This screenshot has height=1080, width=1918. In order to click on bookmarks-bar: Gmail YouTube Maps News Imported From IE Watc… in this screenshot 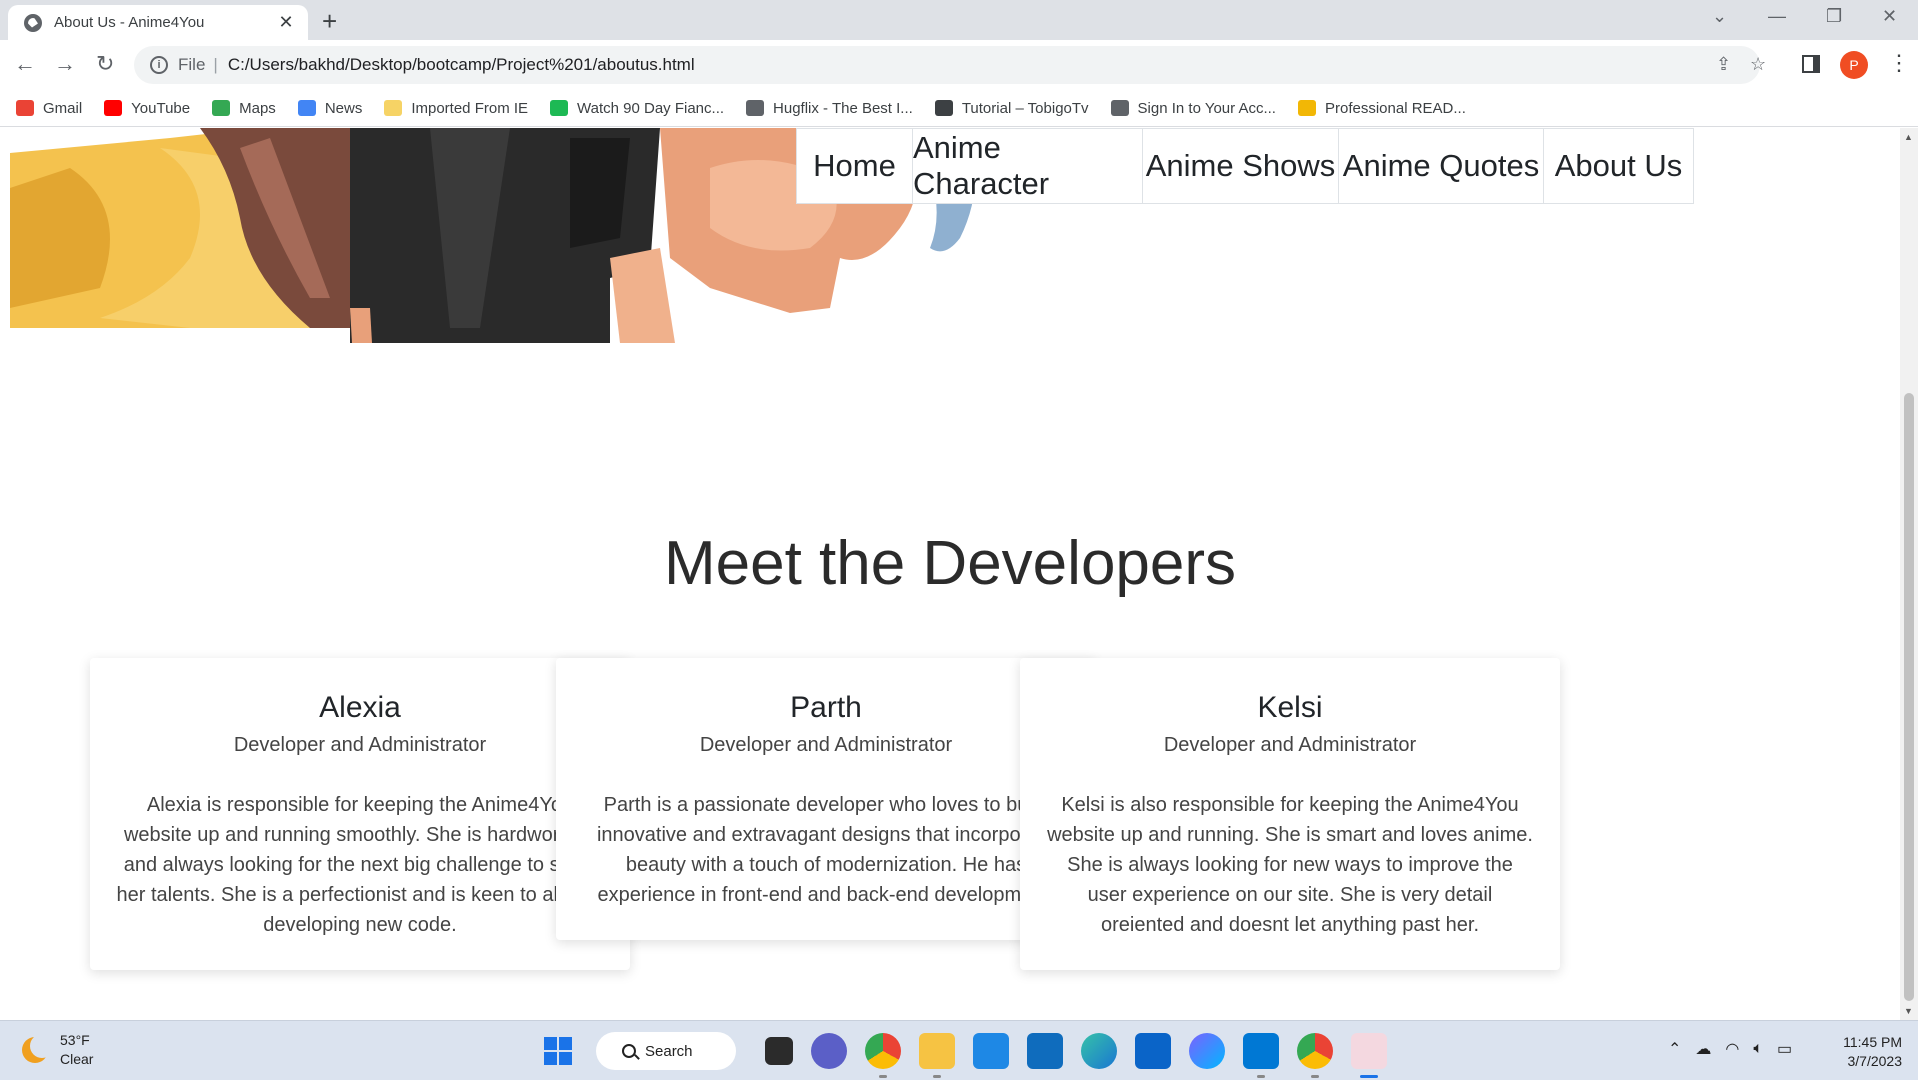, I will do `click(959, 108)`.